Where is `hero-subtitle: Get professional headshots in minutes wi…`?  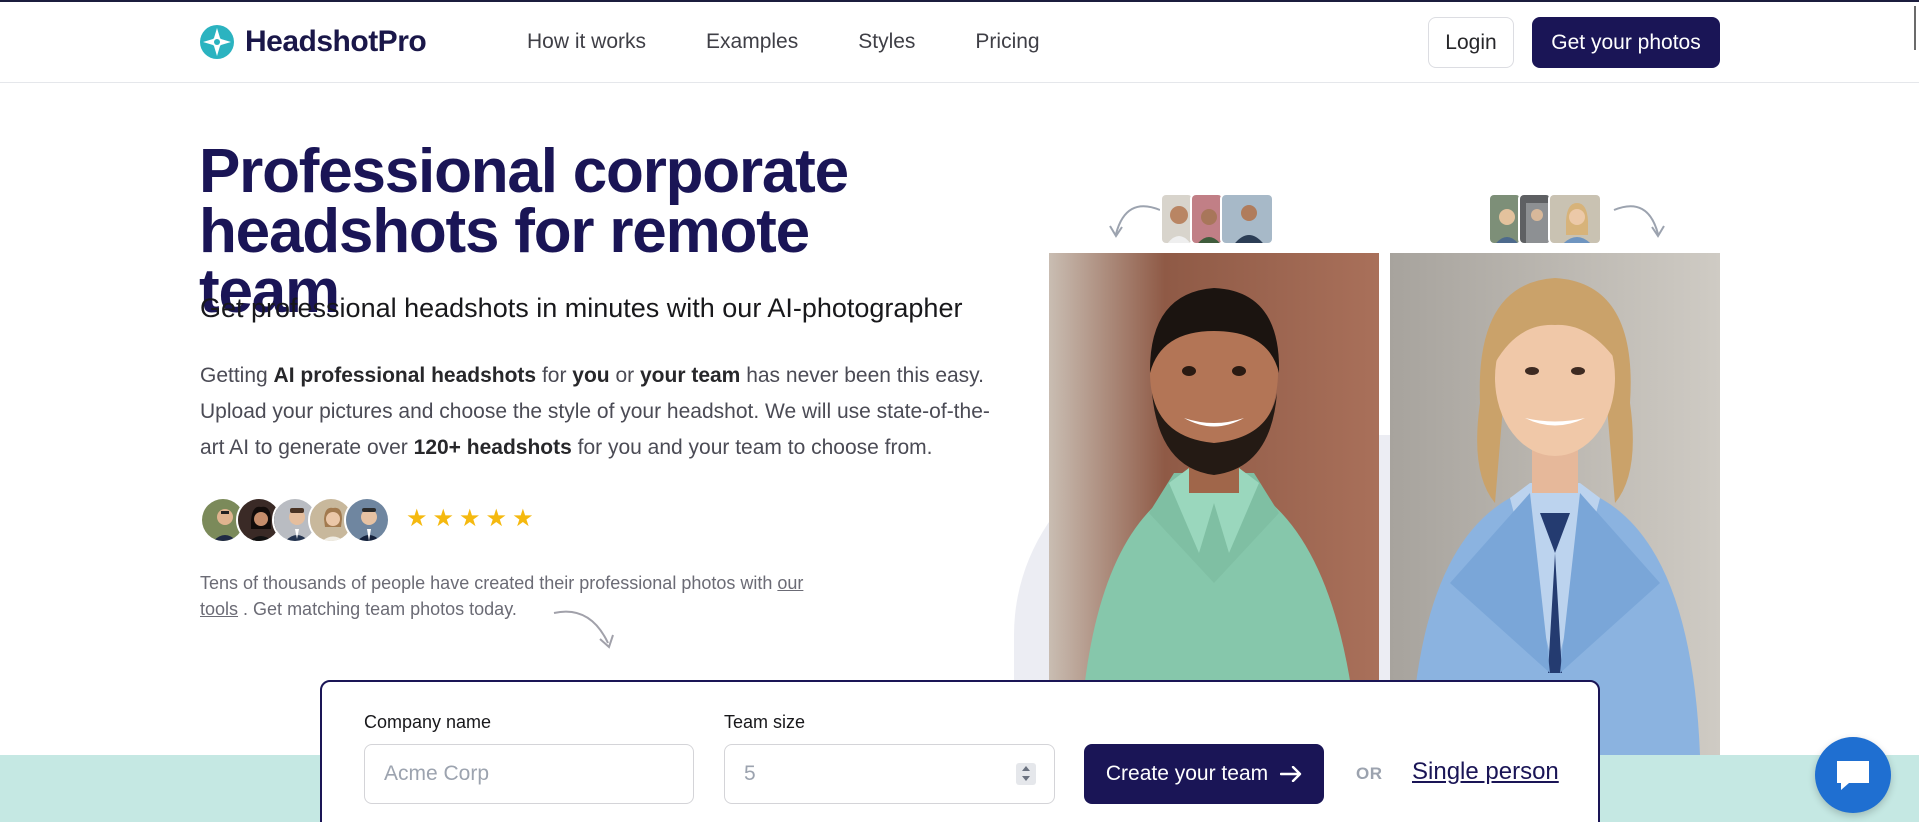 hero-subtitle: Get professional headshots in minutes wi… is located at coordinates (581, 308).